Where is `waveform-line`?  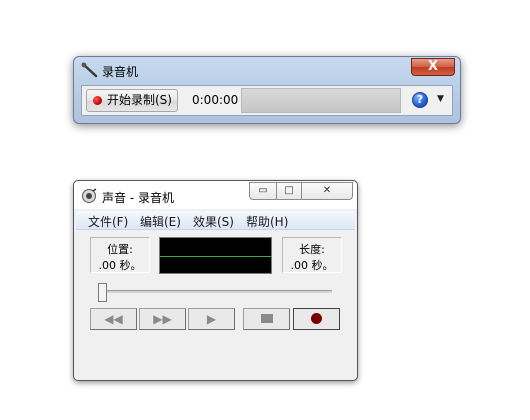
waveform-line is located at coordinates (215, 256).